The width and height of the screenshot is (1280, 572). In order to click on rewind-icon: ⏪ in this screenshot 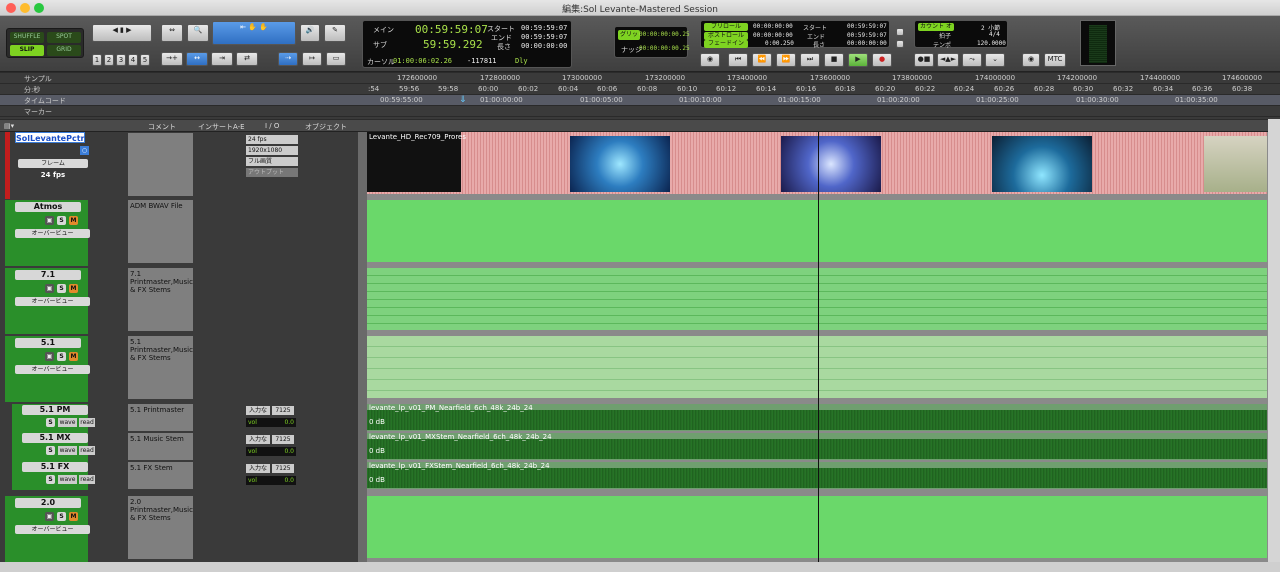, I will do `click(762, 60)`.